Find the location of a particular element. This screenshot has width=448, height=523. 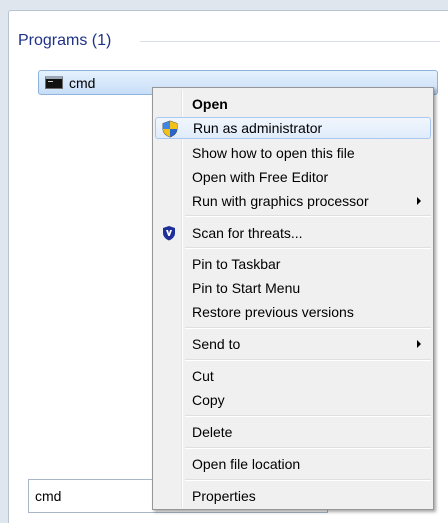

menu-item-label: Cut is located at coordinates (203, 376).